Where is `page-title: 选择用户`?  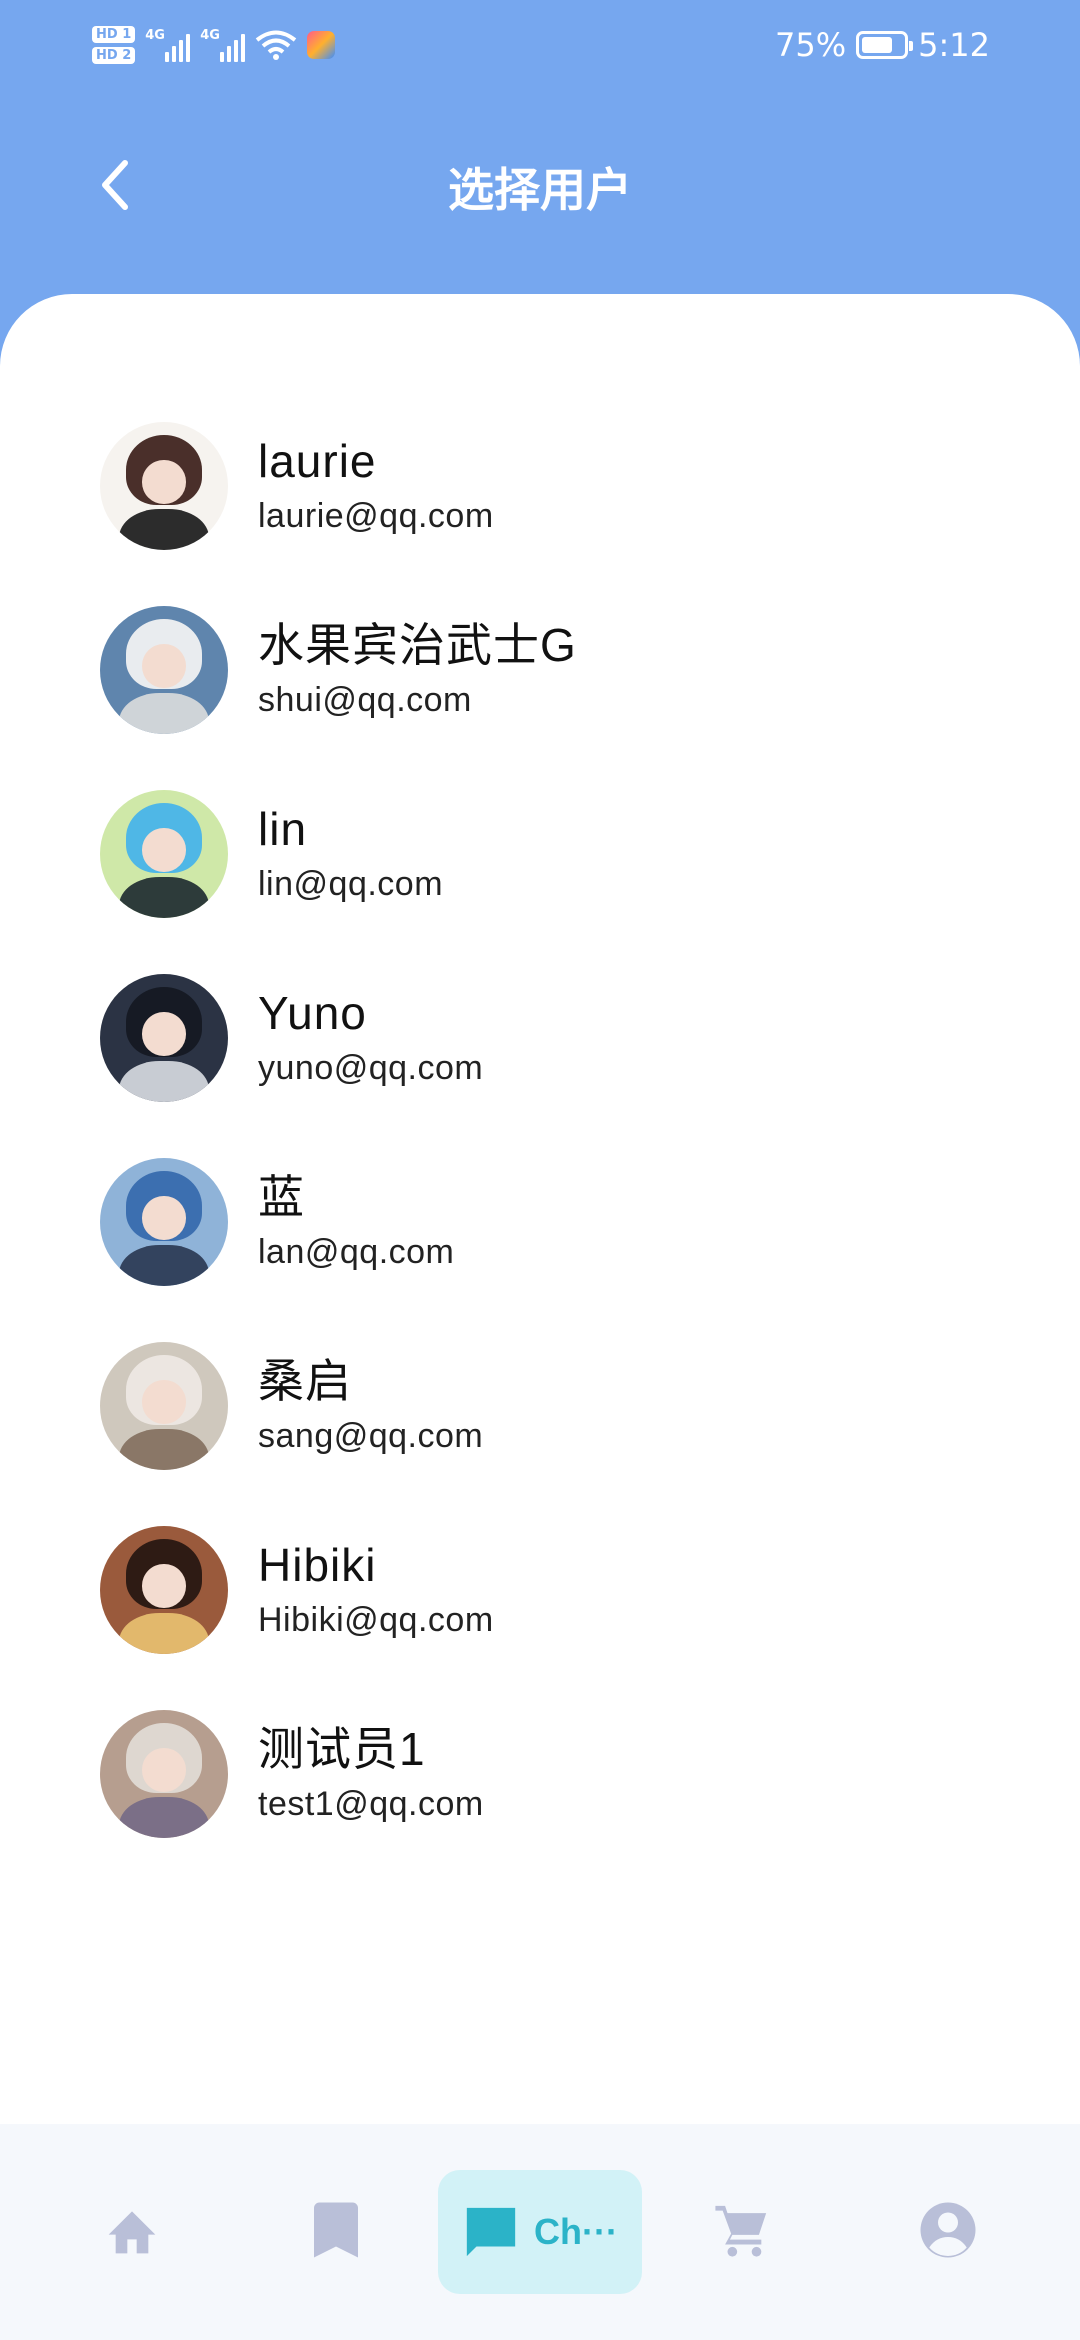 page-title: 选择用户 is located at coordinates (540, 190).